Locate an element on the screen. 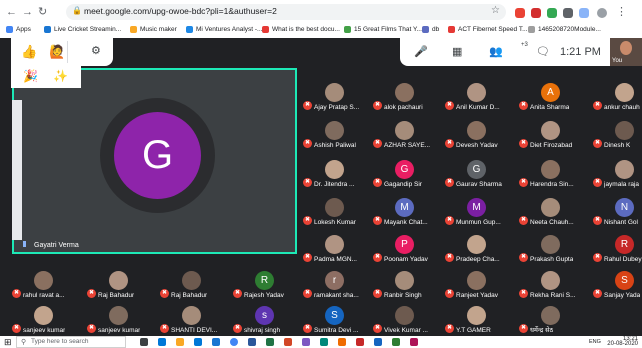 Image resolution: width=642 pixels, height=348 pixels. participant-tile: ✖ ankur chauh is located at coordinates (617, 97).